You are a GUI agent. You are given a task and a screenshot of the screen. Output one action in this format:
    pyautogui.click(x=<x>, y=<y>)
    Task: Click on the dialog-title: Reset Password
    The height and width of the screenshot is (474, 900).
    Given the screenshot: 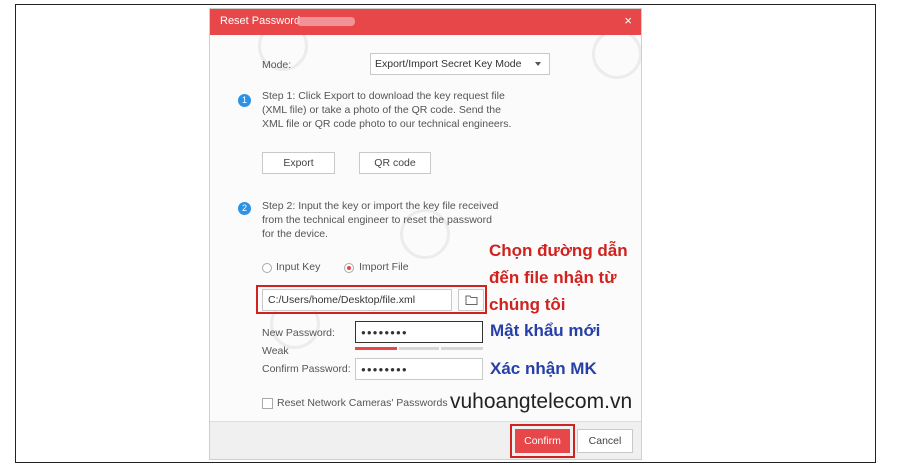 What is the action you would take?
    pyautogui.click(x=260, y=21)
    